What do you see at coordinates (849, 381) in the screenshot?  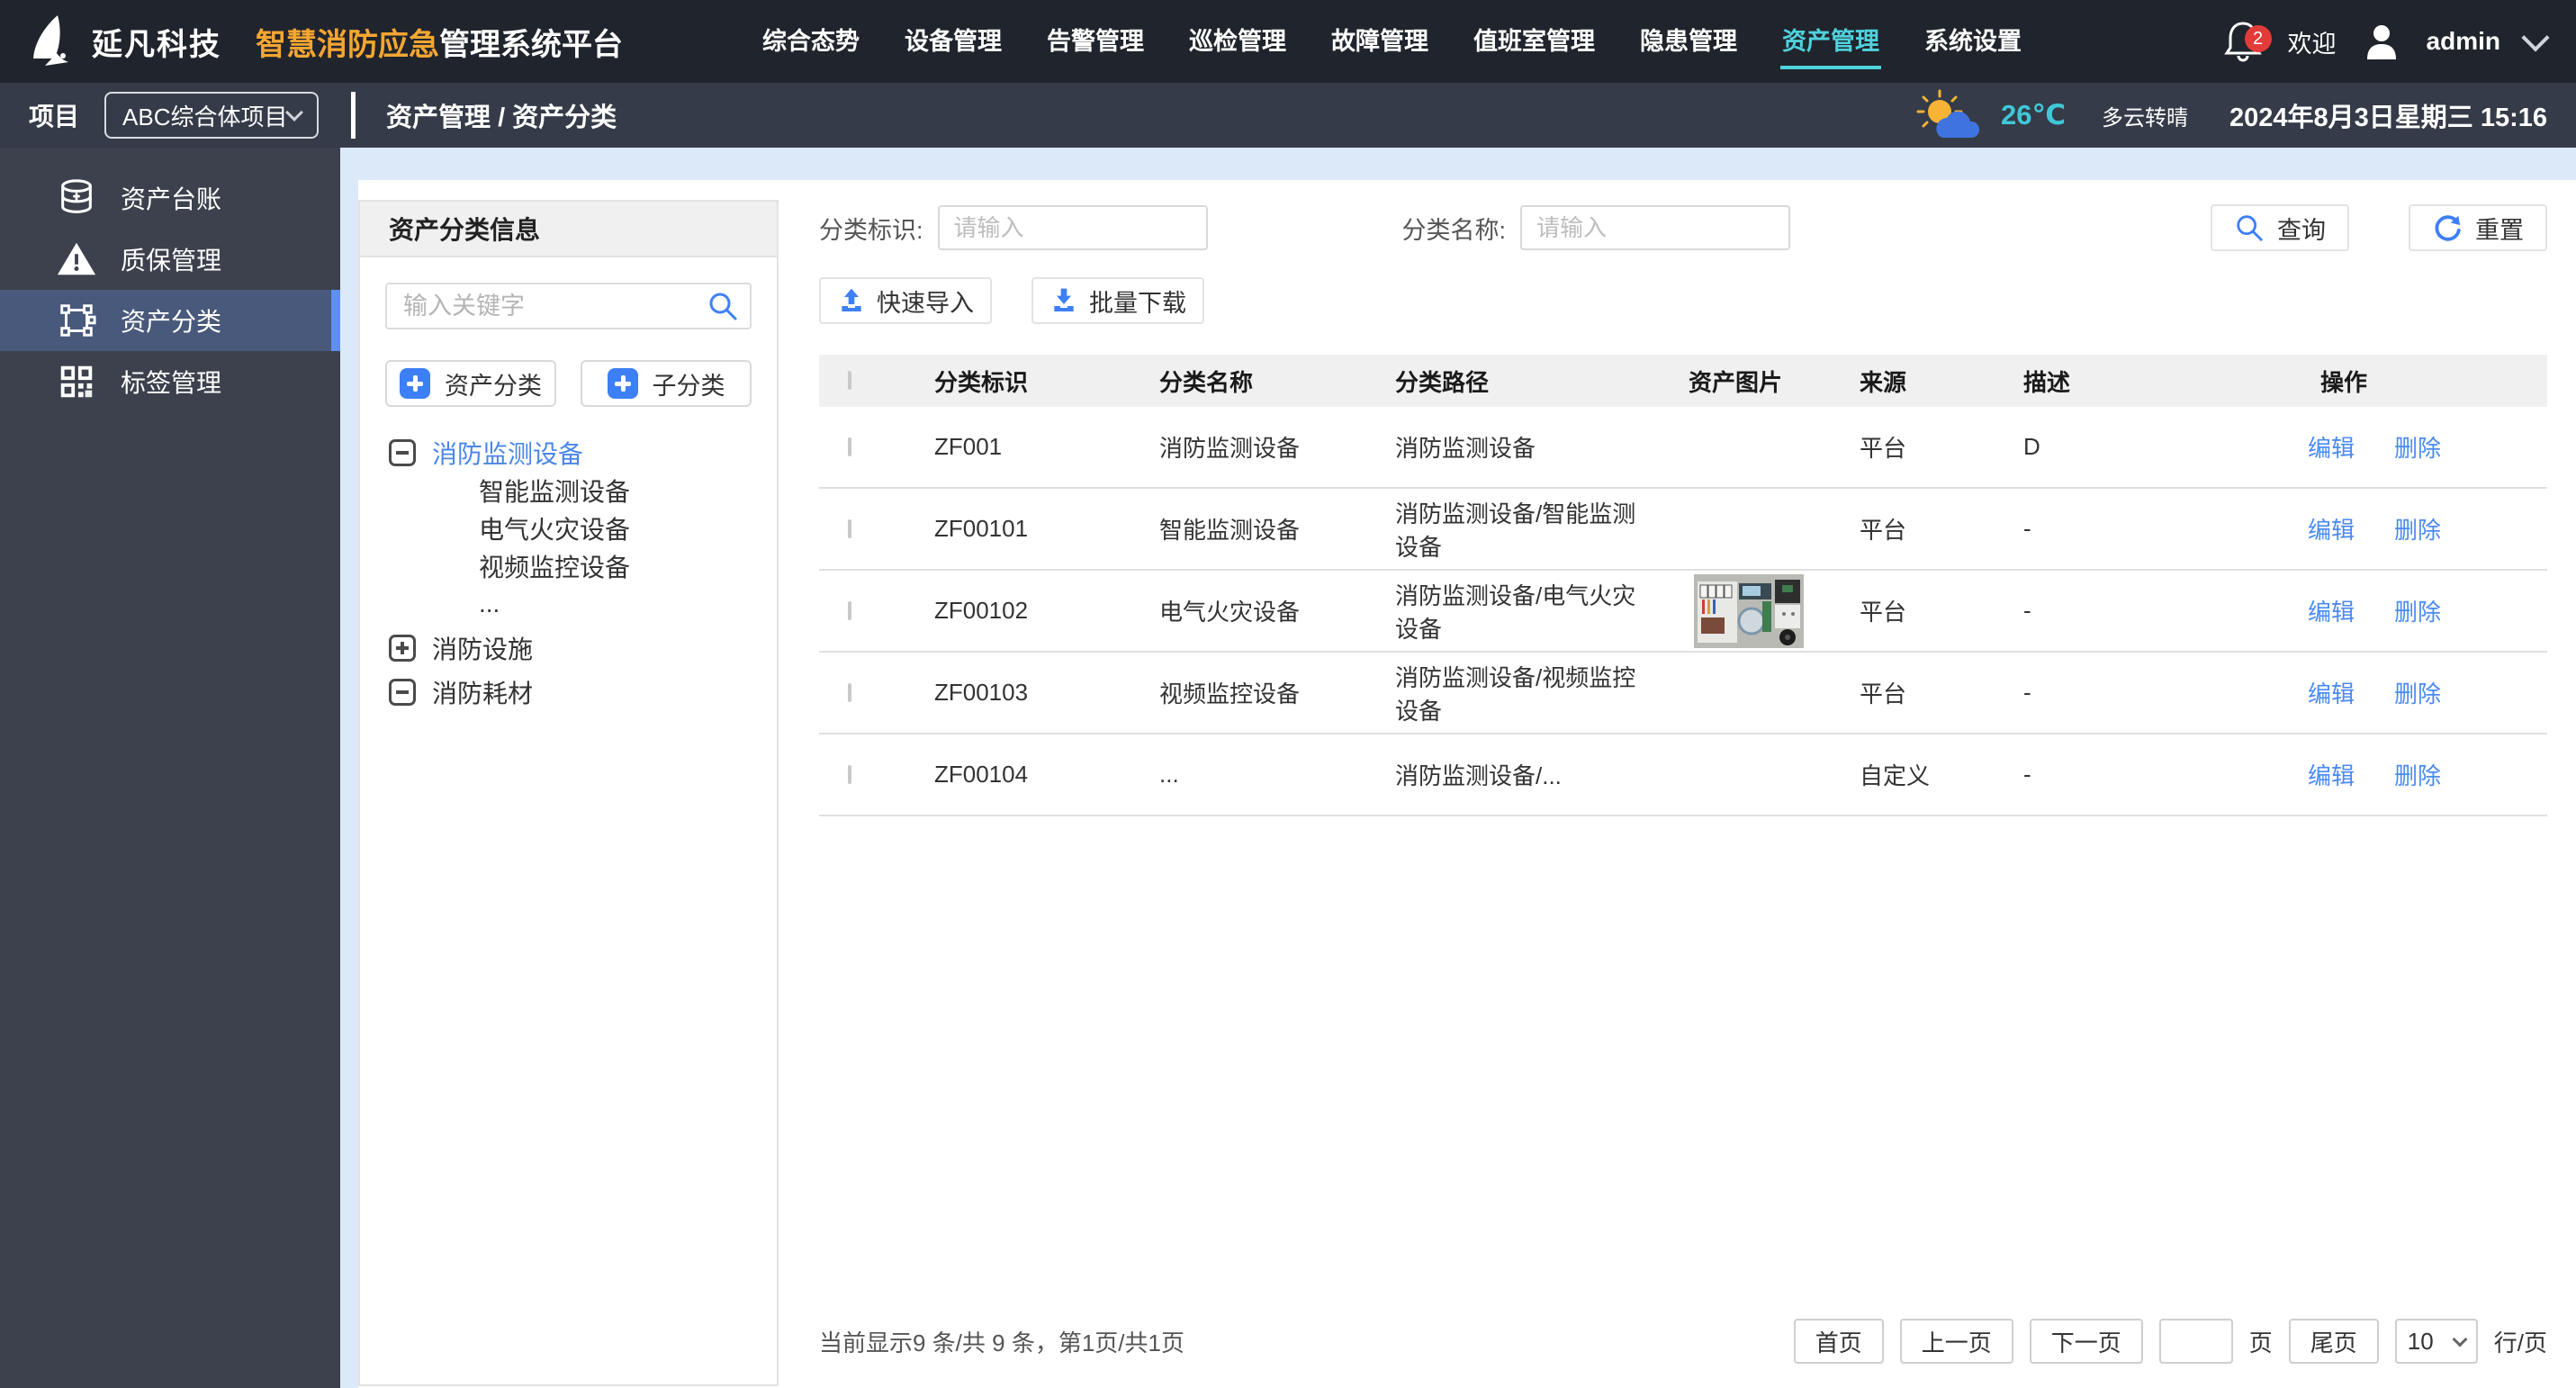 I see `select-all-checkbox` at bounding box center [849, 381].